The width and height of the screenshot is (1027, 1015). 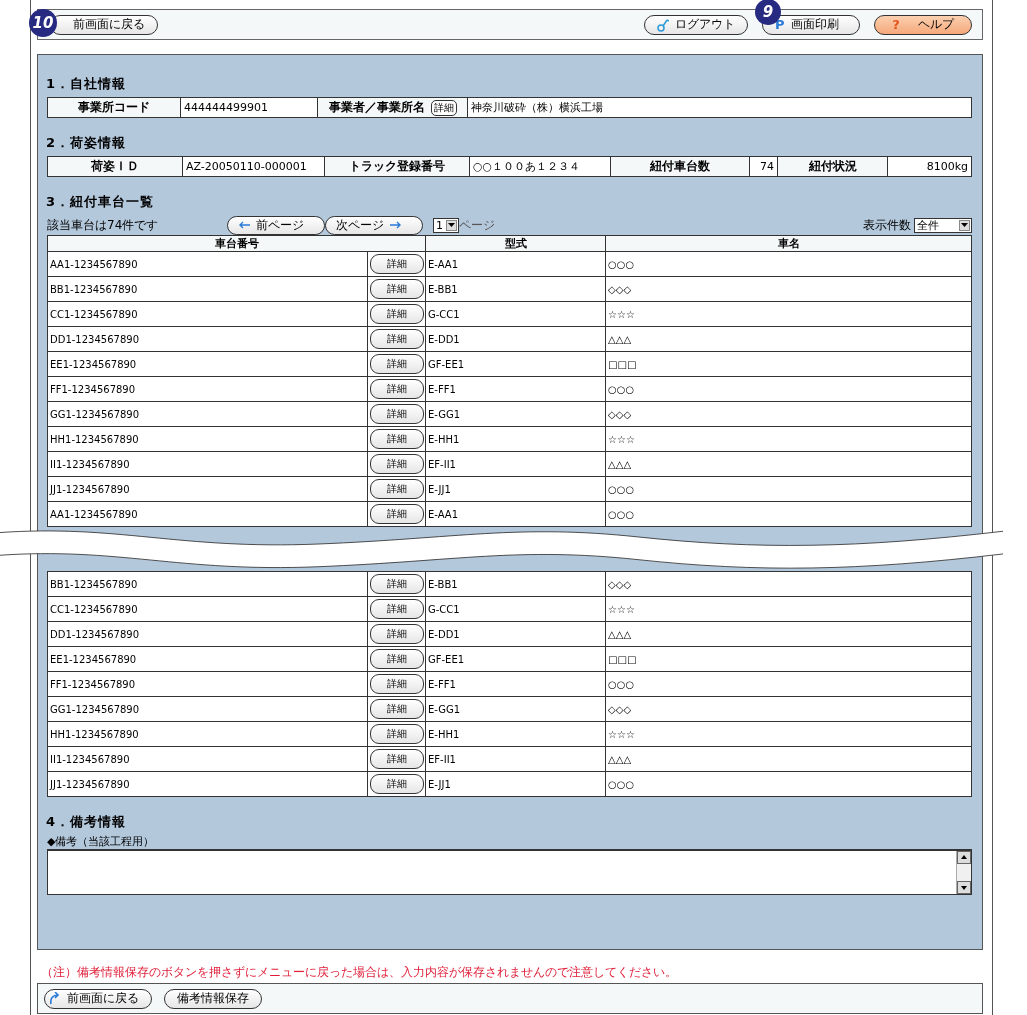 I want to click on table-cell: E-BB1, so click(x=515, y=289).